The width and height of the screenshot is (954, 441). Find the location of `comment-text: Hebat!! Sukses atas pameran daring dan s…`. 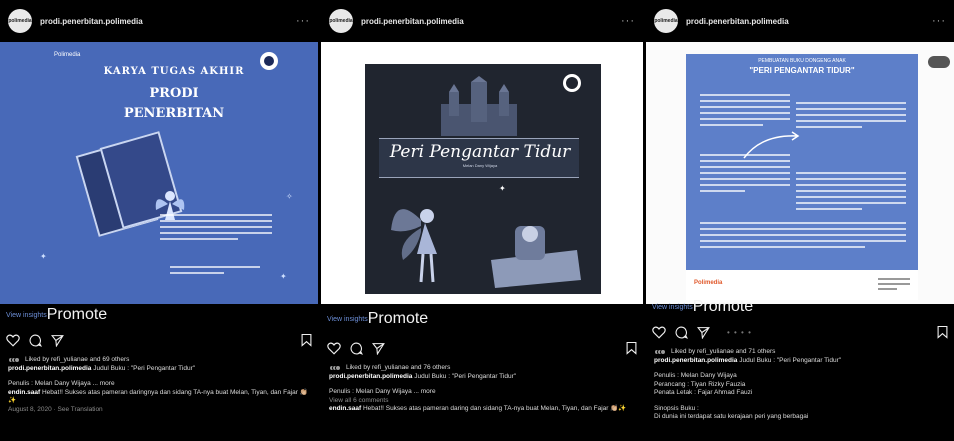

comment-text: Hebat!! Sukses atas pameran daring dan s… is located at coordinates (494, 408).